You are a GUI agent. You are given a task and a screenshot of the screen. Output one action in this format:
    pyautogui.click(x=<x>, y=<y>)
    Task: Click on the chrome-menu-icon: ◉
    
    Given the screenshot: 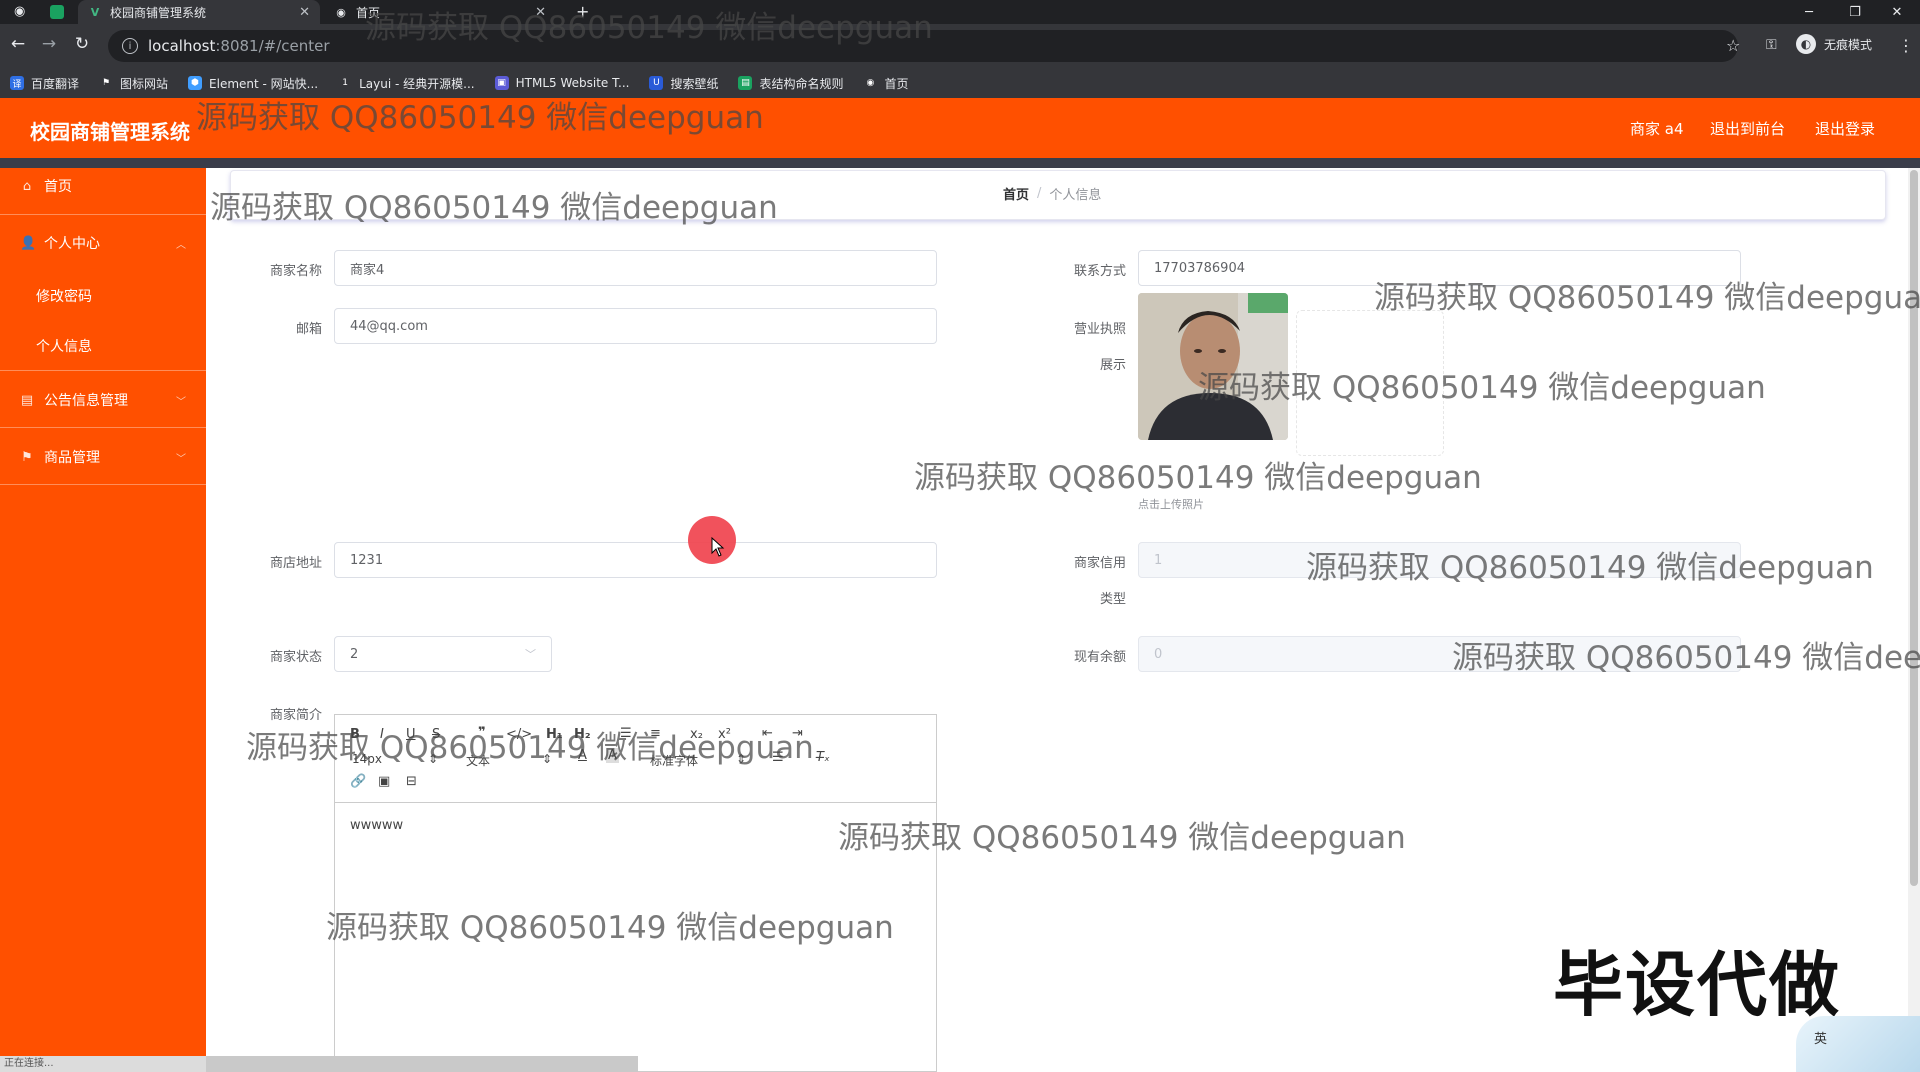 What is the action you would take?
    pyautogui.click(x=19, y=11)
    